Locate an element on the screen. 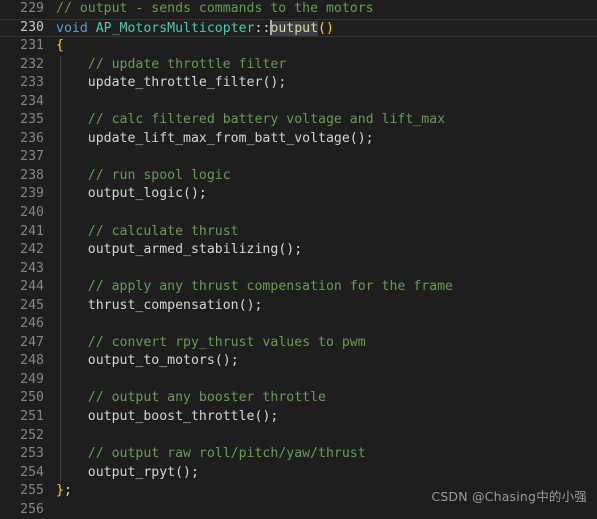 This screenshot has width=597, height=519. code-line: 248 output_to_motors(); is located at coordinates (298, 361).